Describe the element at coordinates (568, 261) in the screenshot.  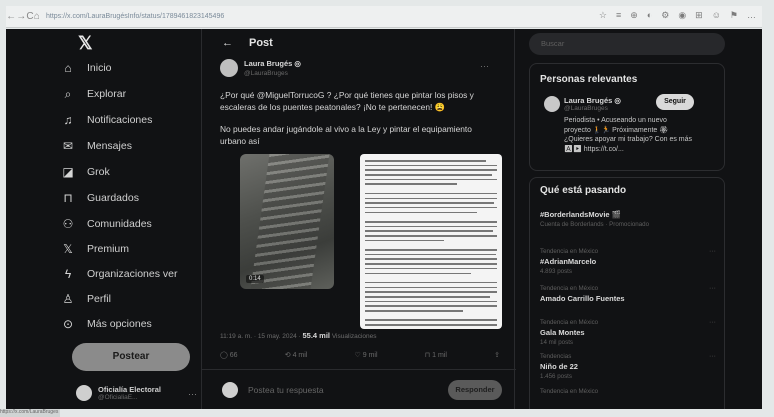
I see `trend-name: #AdrianMarcelo` at that location.